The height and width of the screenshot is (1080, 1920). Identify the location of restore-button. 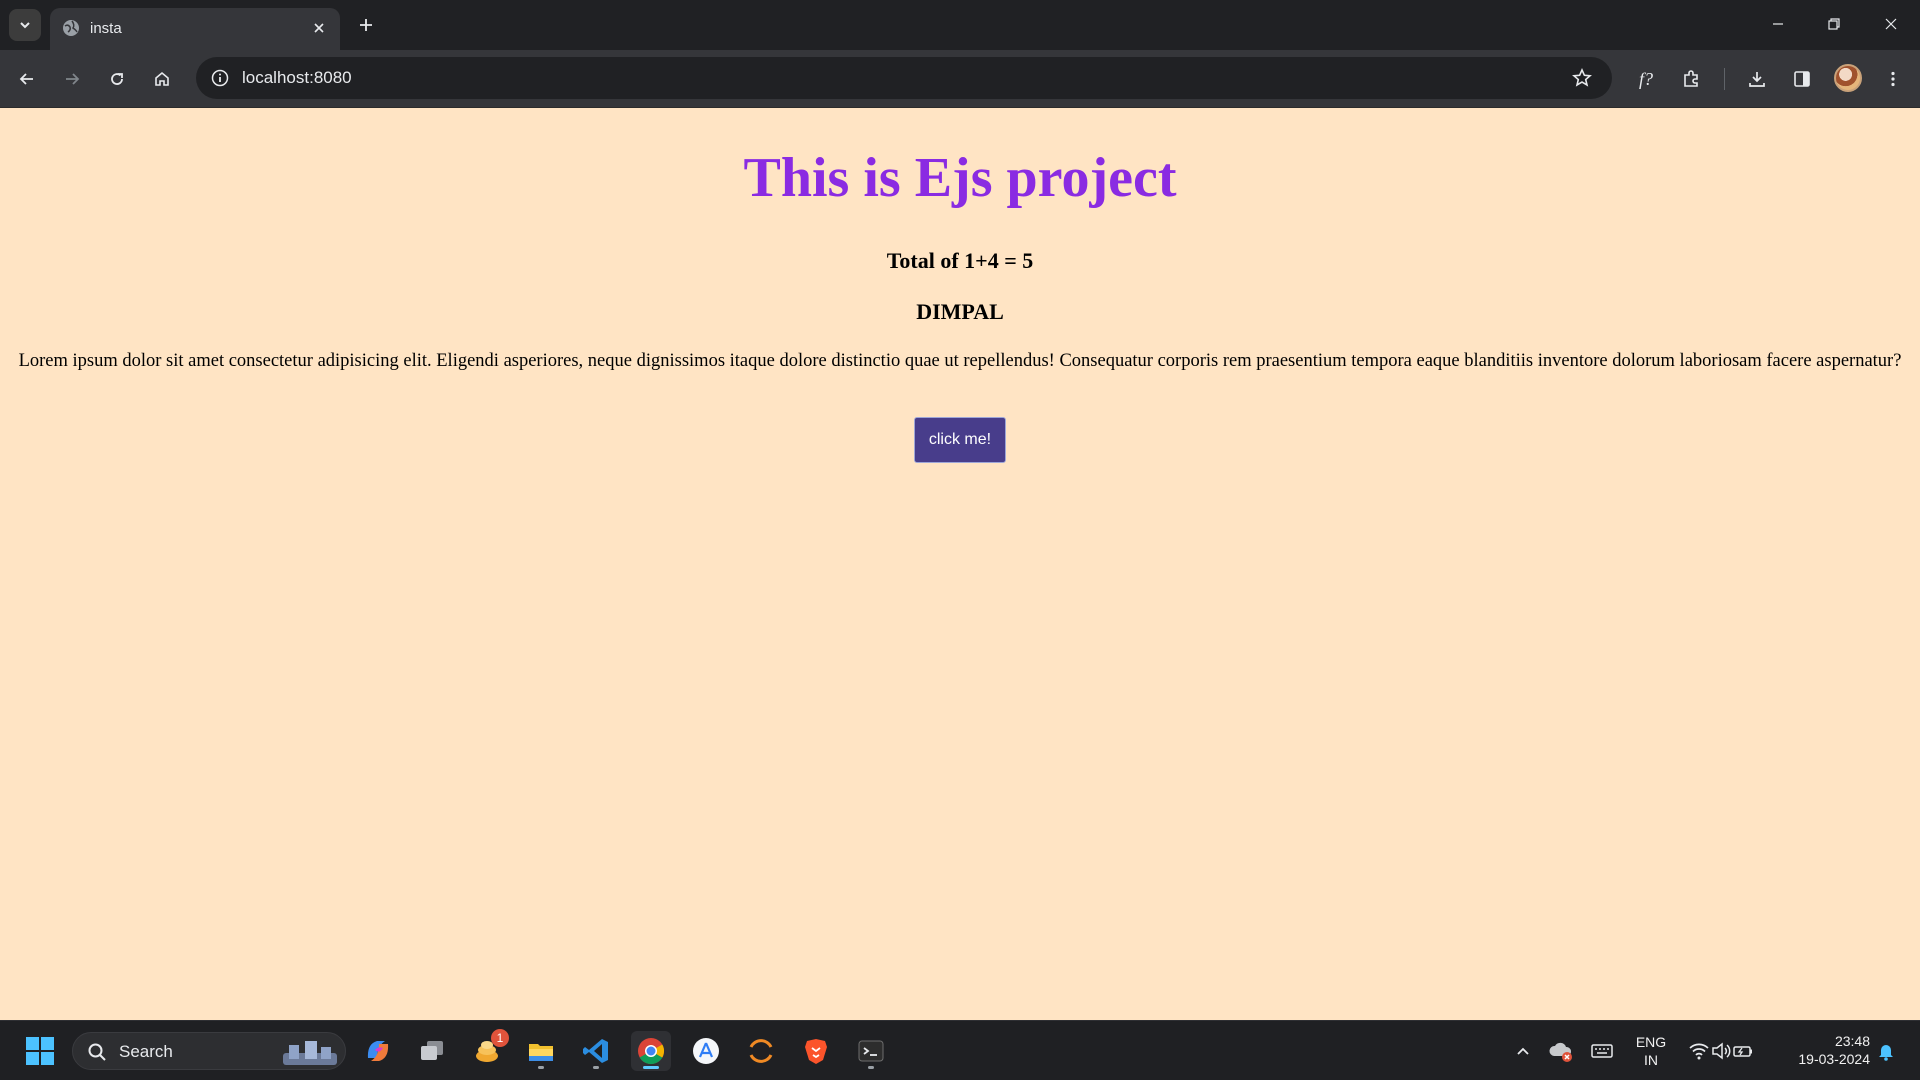
(1834, 24).